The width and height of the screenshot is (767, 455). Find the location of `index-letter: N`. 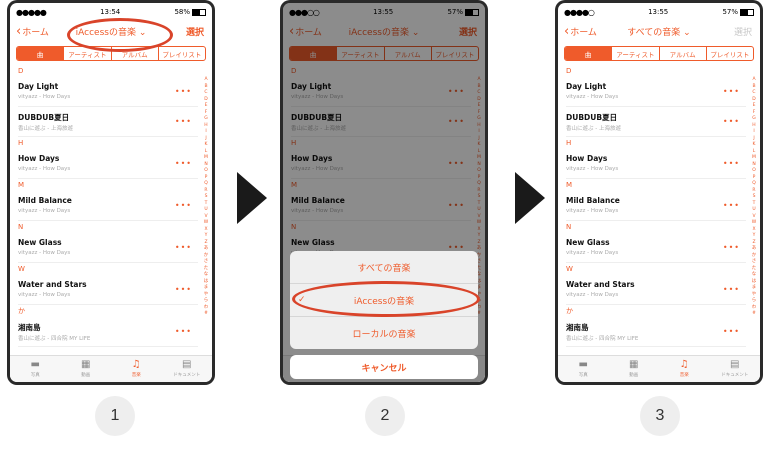

index-letter: N is located at coordinates (753, 164).